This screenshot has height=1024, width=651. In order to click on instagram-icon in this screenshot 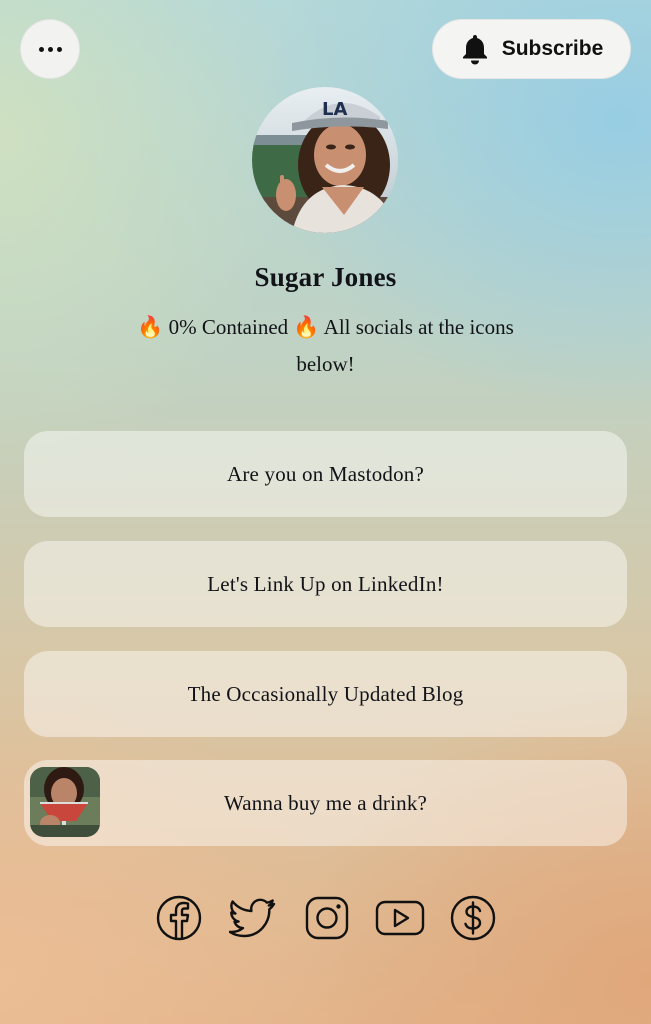, I will do `click(328, 919)`.